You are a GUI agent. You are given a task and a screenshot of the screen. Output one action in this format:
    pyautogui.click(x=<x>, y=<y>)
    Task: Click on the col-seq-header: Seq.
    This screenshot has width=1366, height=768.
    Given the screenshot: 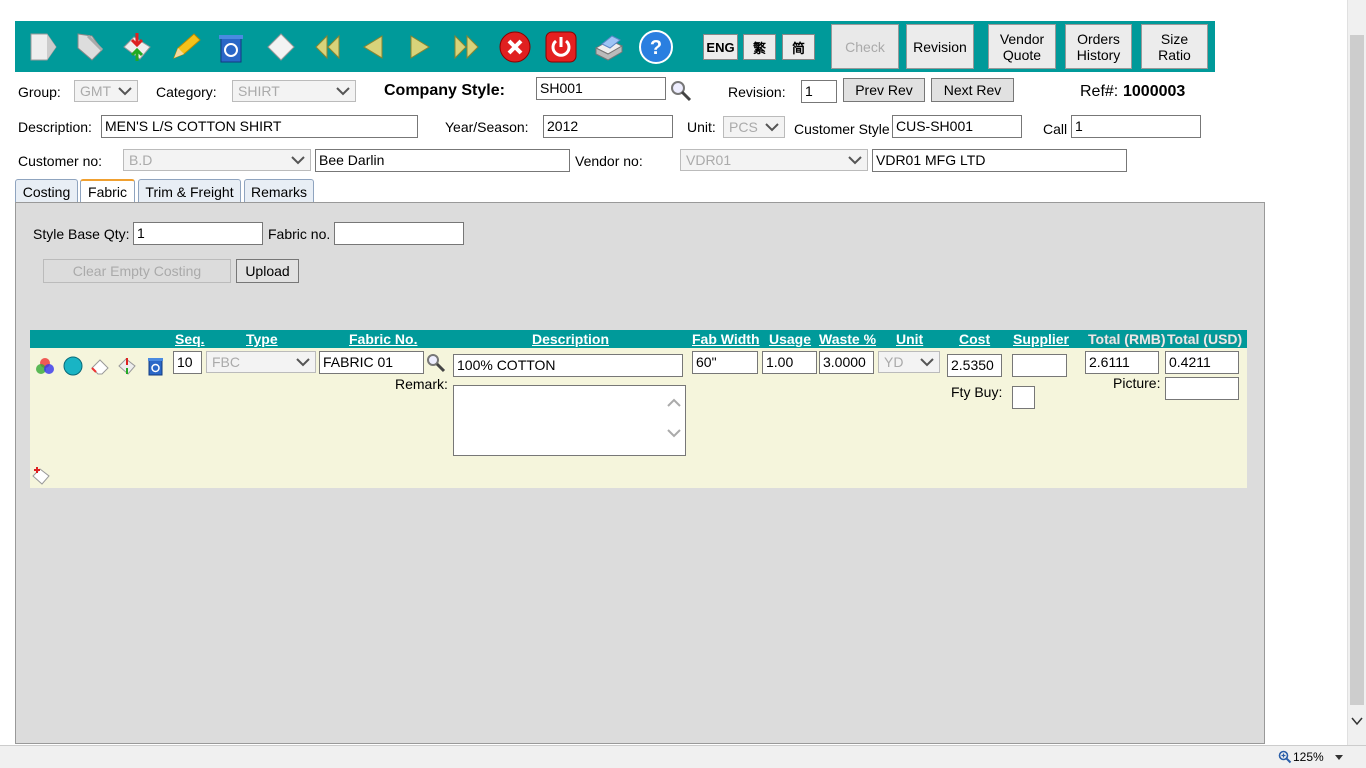 What is the action you would take?
    pyautogui.click(x=190, y=339)
    